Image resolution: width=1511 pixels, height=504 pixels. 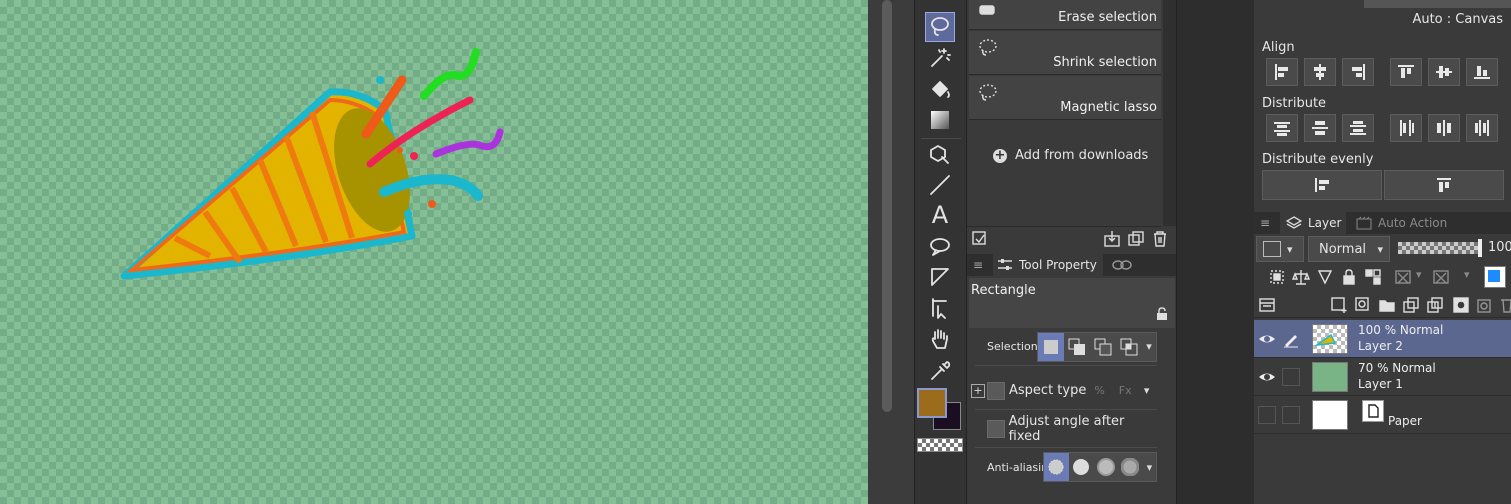 What do you see at coordinates (1325, 278) in the screenshot?
I see `draft-layer-icon` at bounding box center [1325, 278].